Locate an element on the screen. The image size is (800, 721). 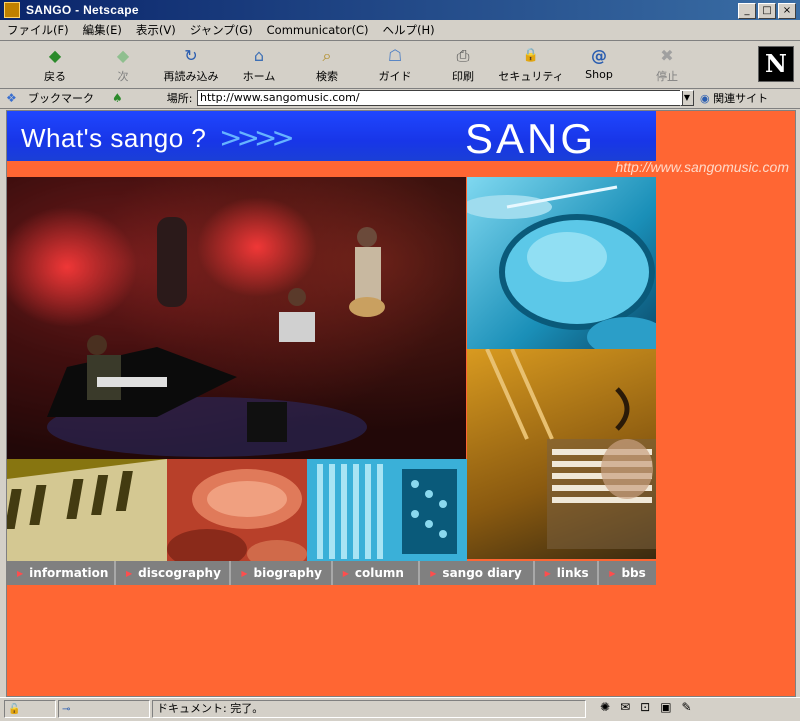
minimize-button: _ is located at coordinates (747, 11).